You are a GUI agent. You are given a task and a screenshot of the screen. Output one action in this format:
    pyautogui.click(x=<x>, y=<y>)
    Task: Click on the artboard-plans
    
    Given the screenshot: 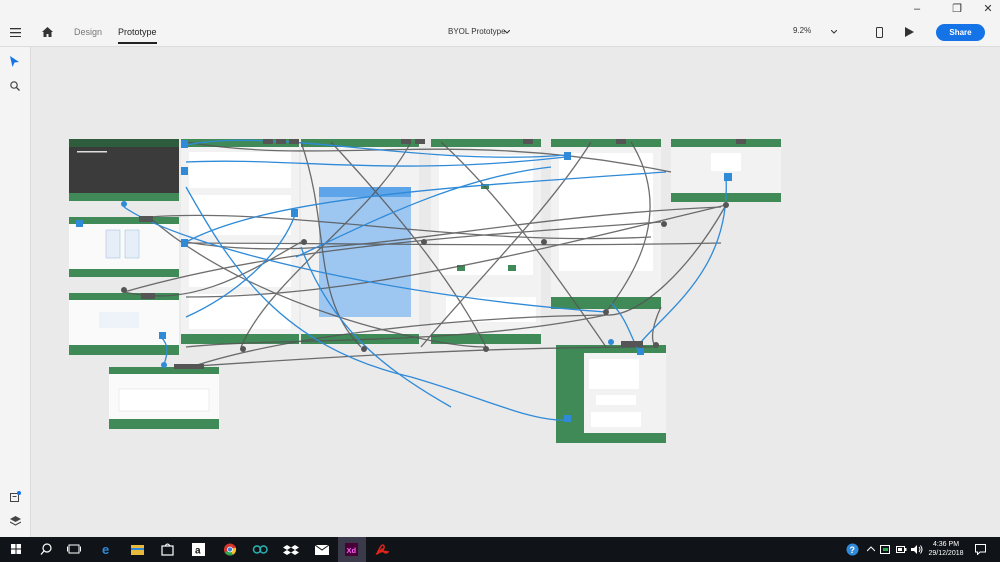 What is the action you would take?
    pyautogui.click(x=124, y=324)
    